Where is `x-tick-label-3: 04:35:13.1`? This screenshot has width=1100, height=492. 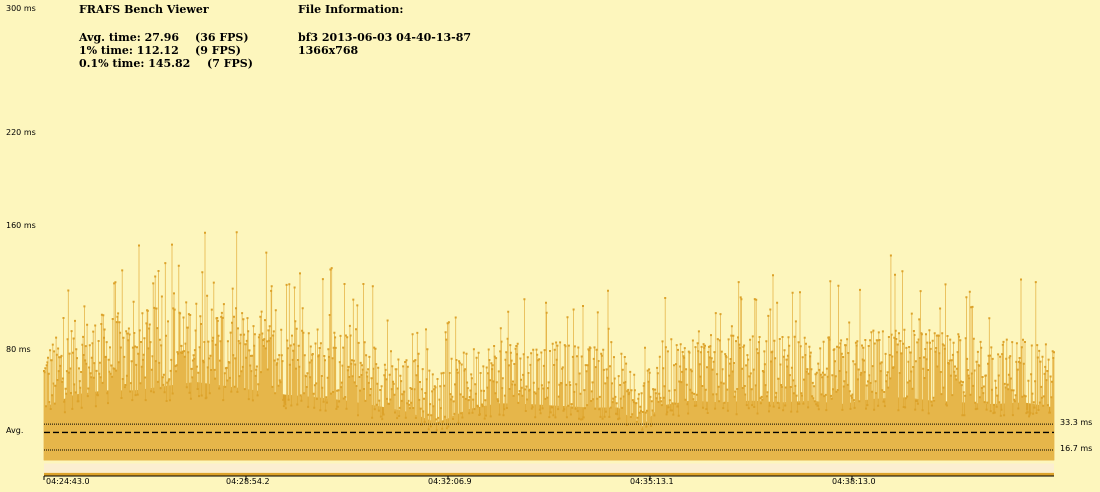 x-tick-label-3: 04:35:13.1 is located at coordinates (652, 481).